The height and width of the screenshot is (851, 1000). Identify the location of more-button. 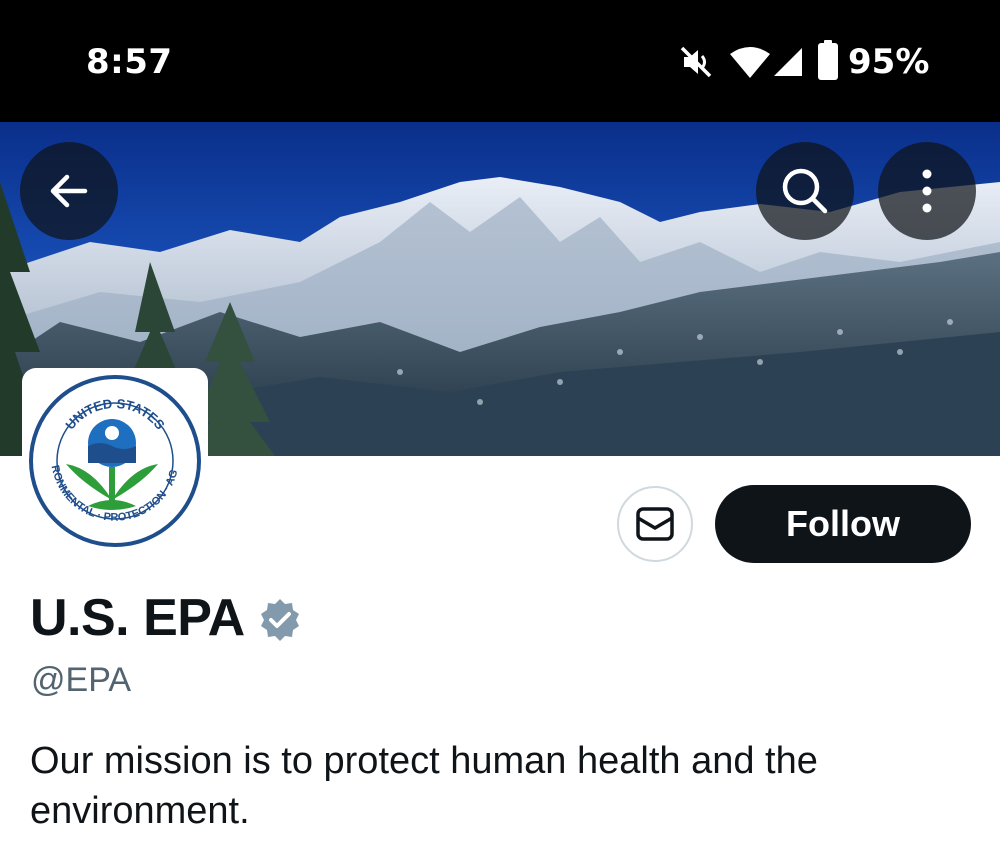
(927, 191).